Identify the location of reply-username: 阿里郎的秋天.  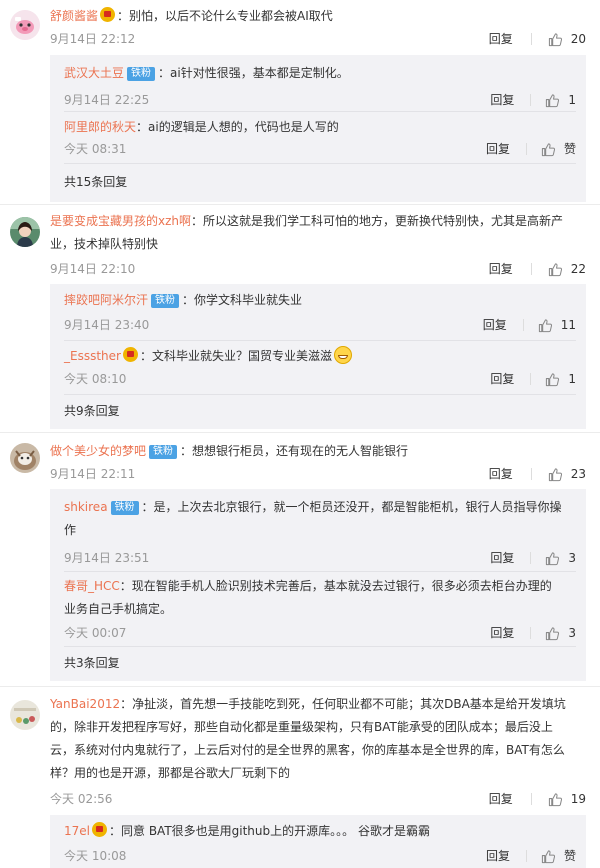
(100, 127).